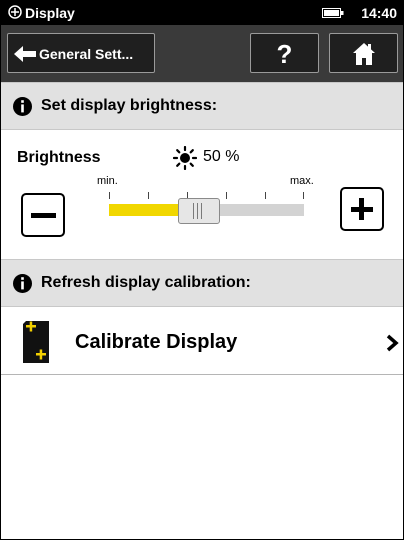  Describe the element at coordinates (15, 12) in the screenshot. I see `app-icon` at that location.